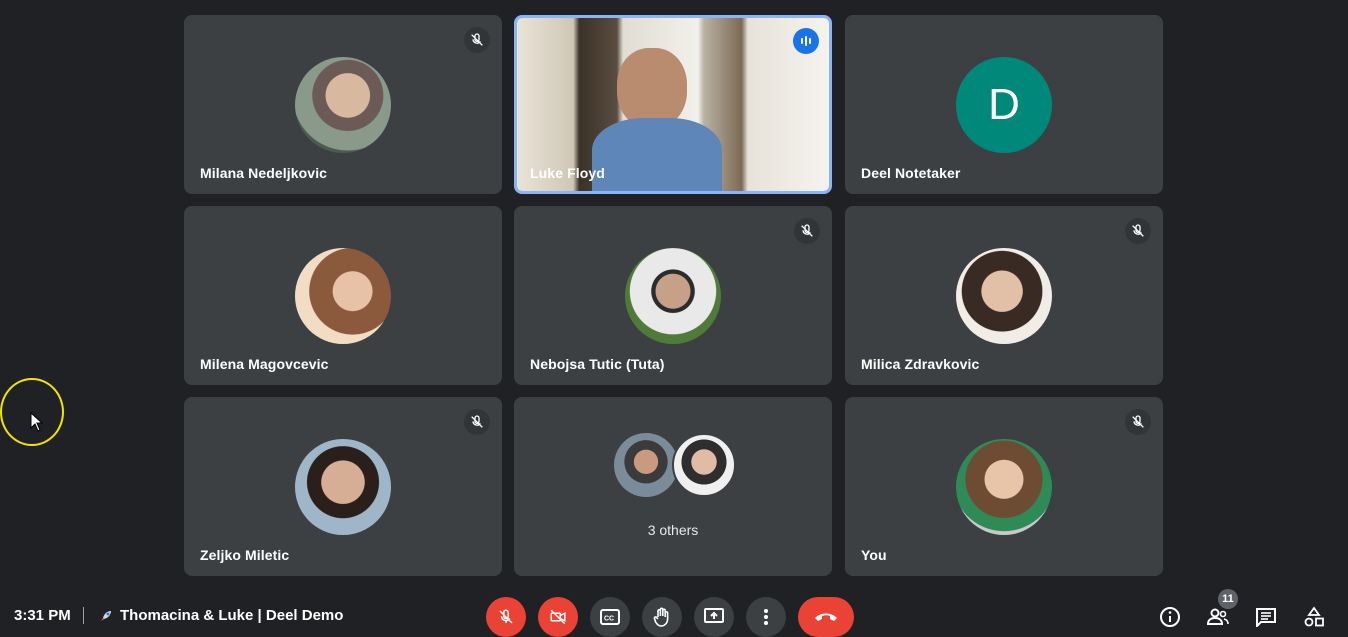  I want to click on participant-tile-you: You, so click(1004, 486).